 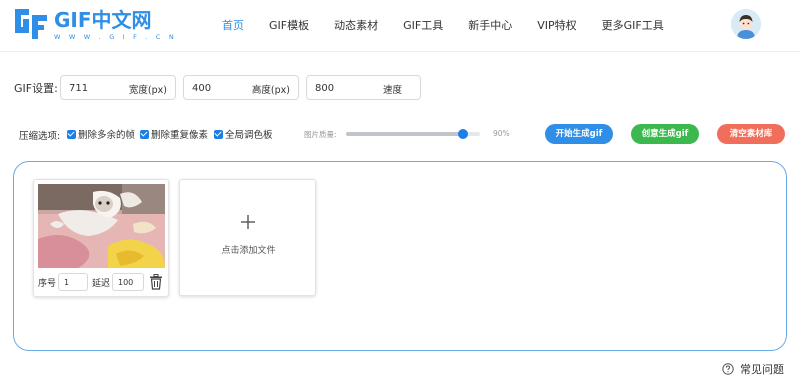 I want to click on logo-title: GIF中文网, so click(x=103, y=20).